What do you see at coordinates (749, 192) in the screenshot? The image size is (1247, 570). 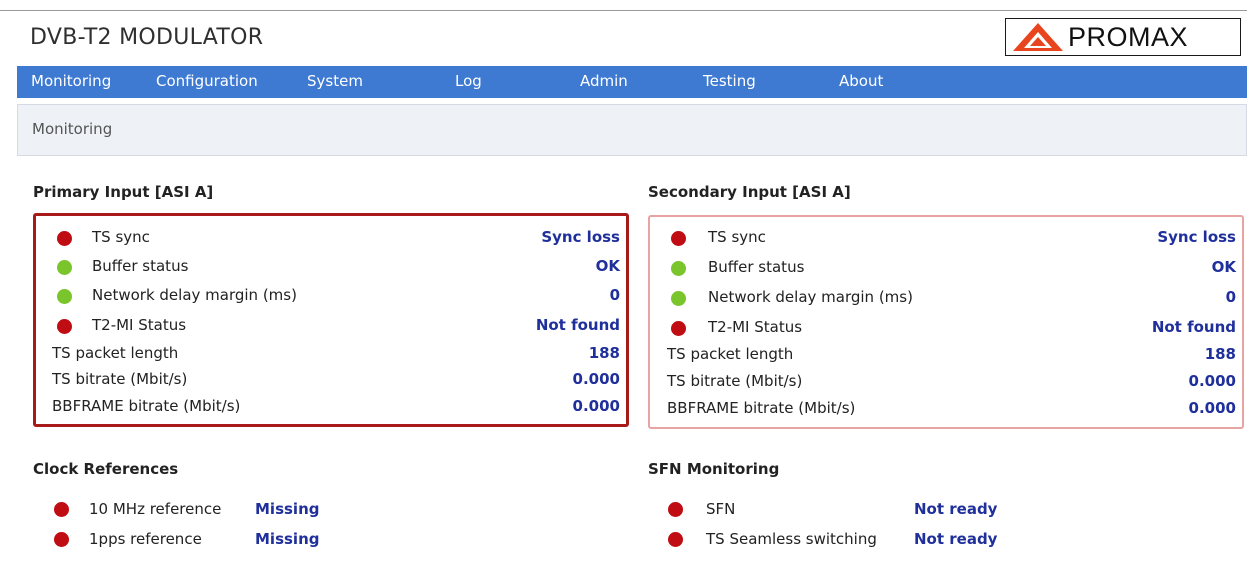 I see `secondary-input-title: Secondary Input [ASI A]` at bounding box center [749, 192].